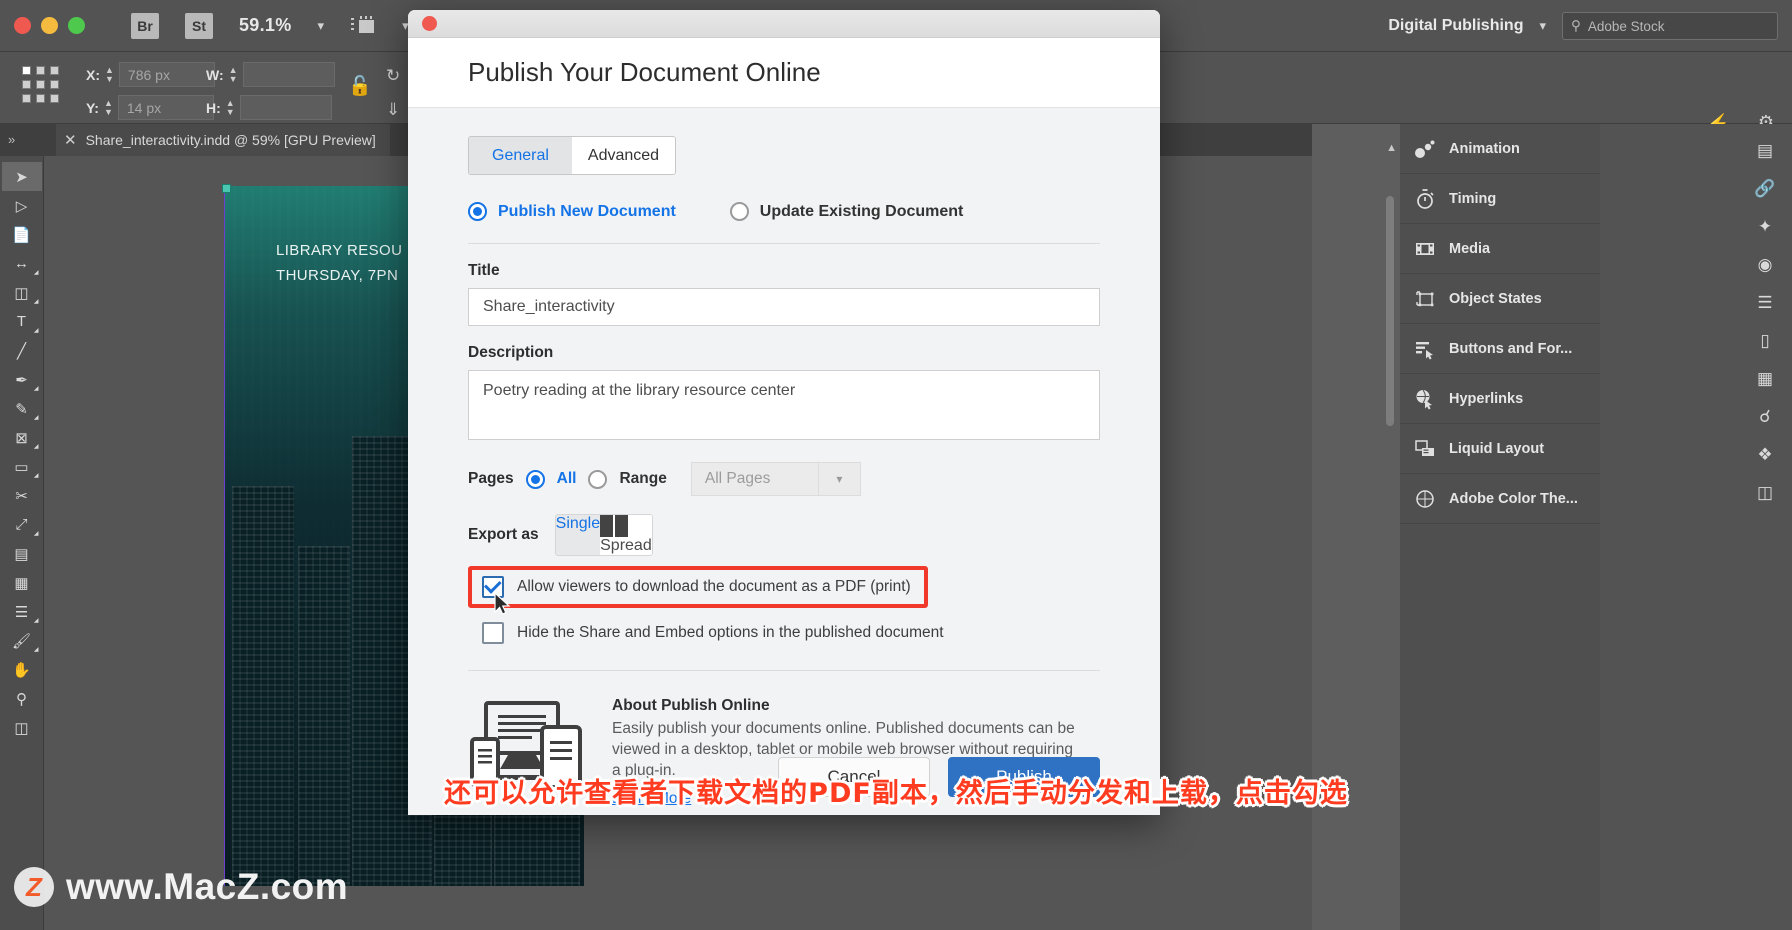  I want to click on tool-zoom-tool: ⚲, so click(22, 698).